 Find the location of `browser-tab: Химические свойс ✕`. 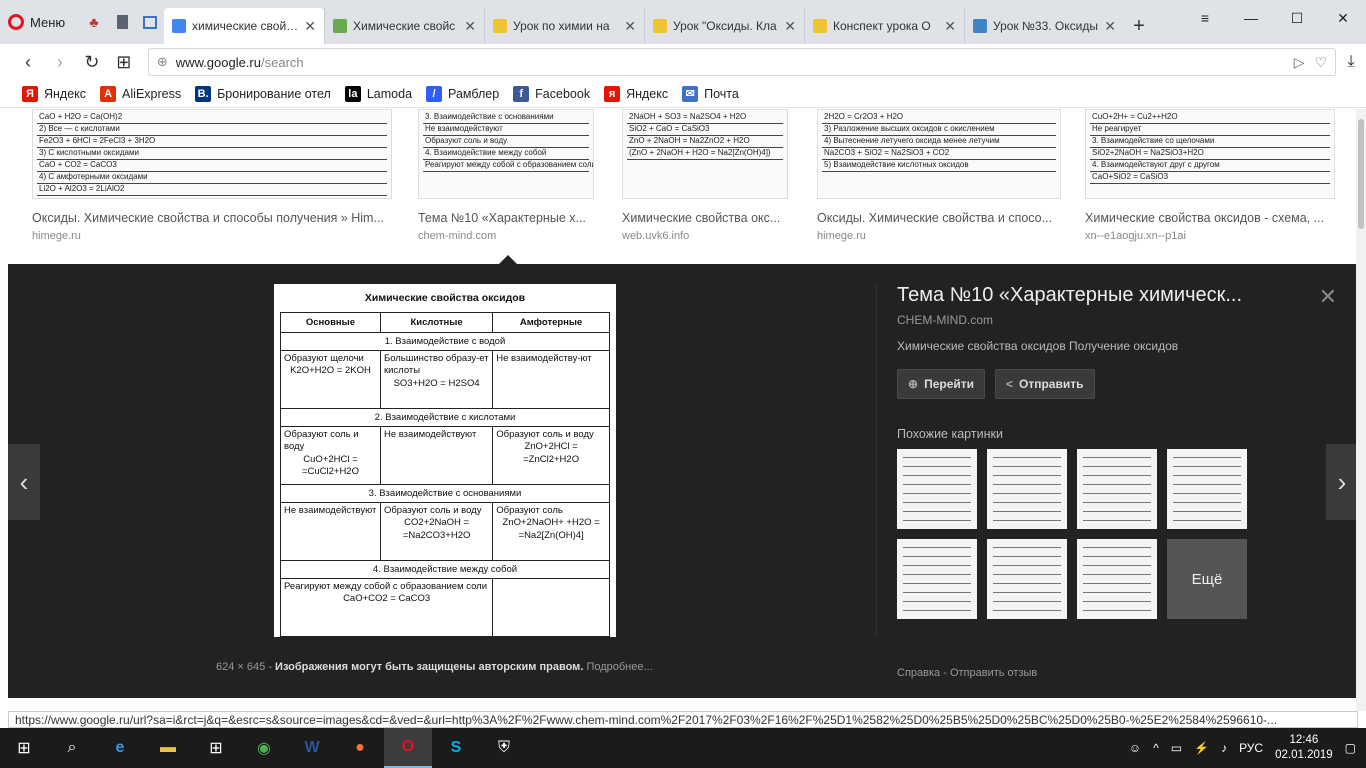

browser-tab: Химические свойс ✕ is located at coordinates (404, 26).